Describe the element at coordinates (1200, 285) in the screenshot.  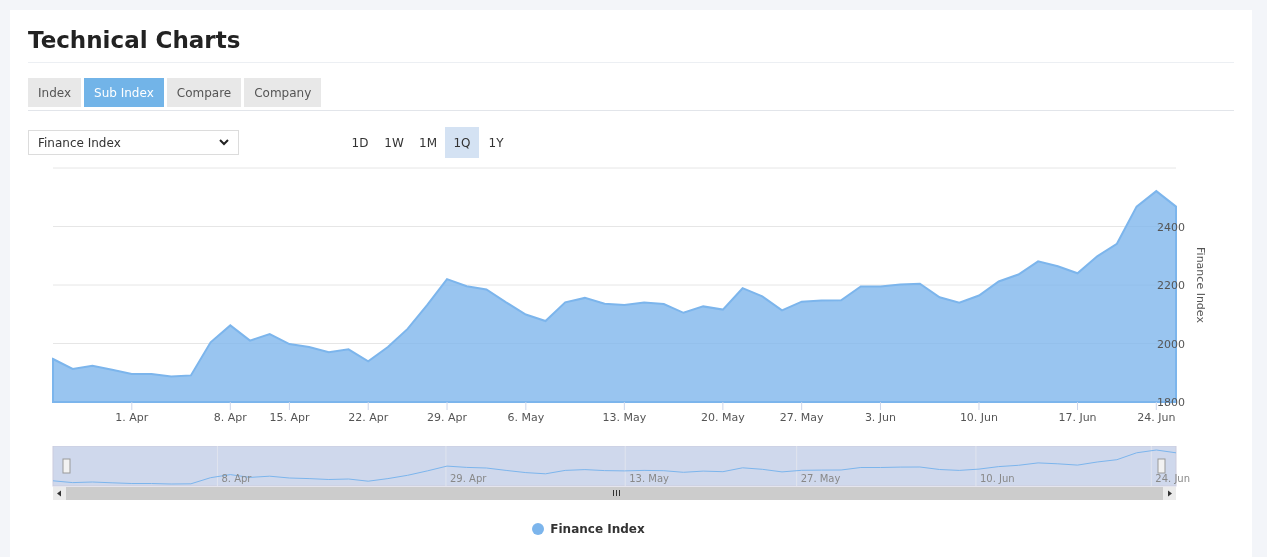
I see `y-axis-title: Finance Index` at that location.